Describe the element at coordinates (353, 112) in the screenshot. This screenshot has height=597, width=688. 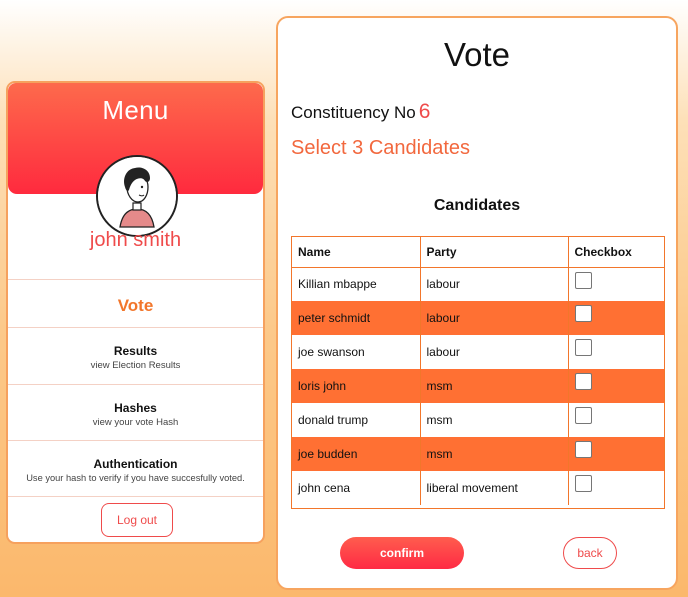
I see `constituency-label: Constituency No` at that location.